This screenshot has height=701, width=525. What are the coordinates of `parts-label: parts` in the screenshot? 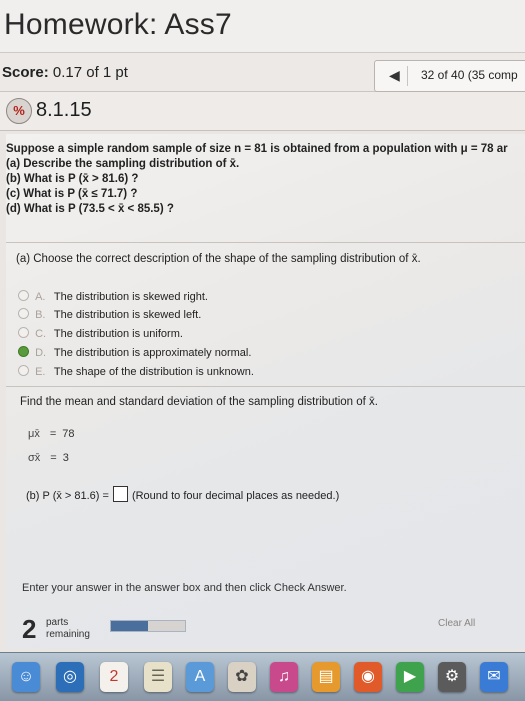 It's located at (57, 622).